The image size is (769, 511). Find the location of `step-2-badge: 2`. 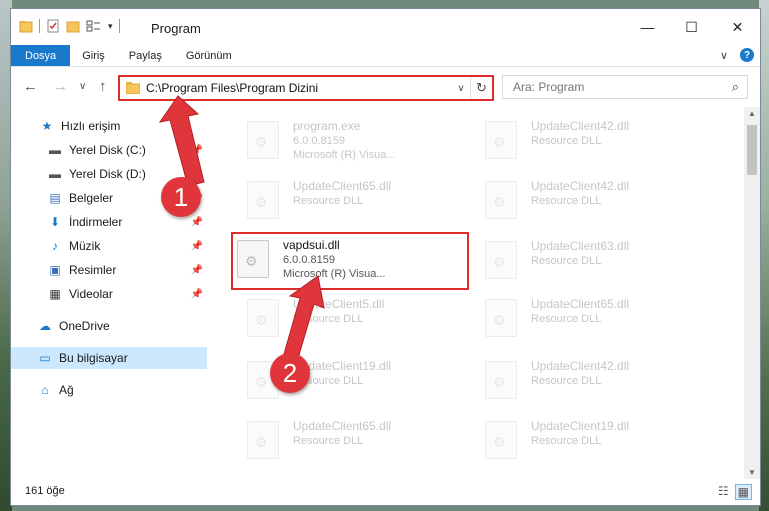

step-2-badge: 2 is located at coordinates (290, 373).